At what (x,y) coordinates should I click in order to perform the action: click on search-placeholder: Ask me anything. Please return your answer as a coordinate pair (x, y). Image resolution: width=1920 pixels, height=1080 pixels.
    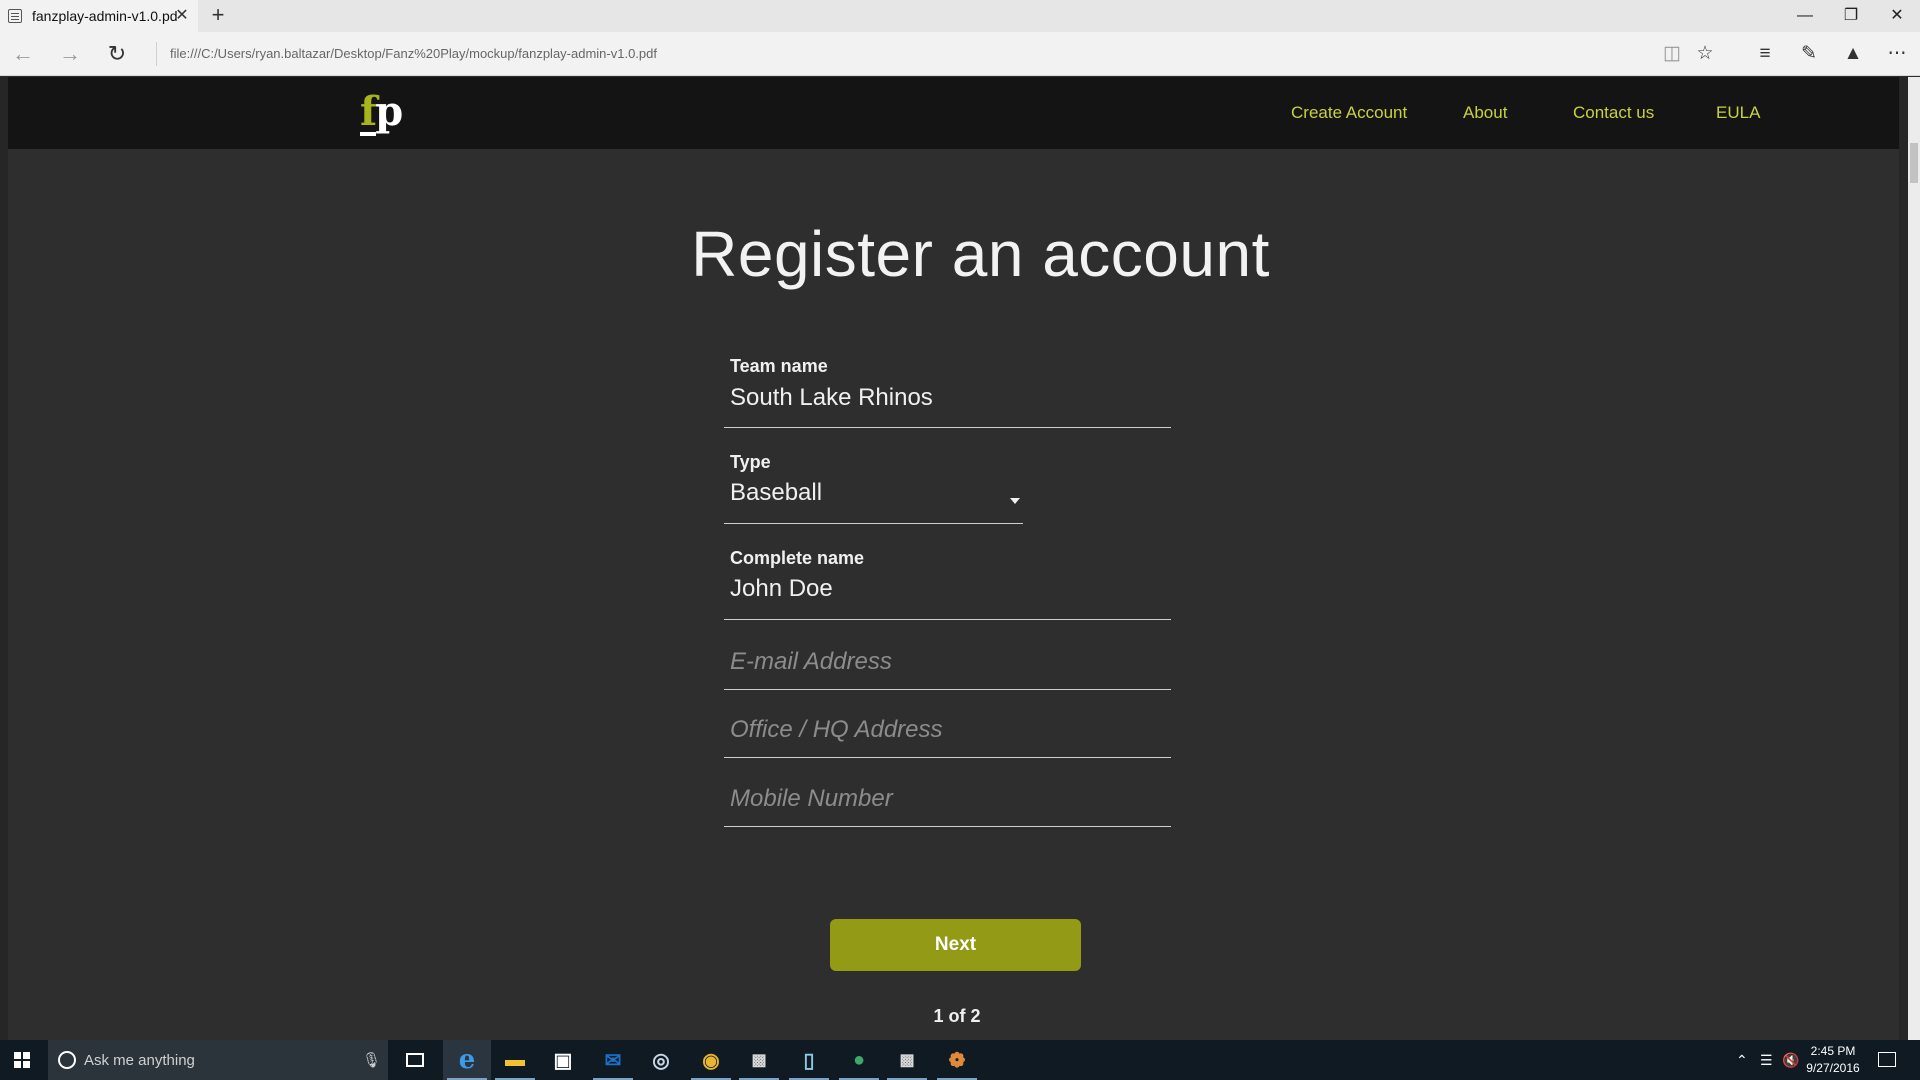
    Looking at the image, I should click on (139, 1060).